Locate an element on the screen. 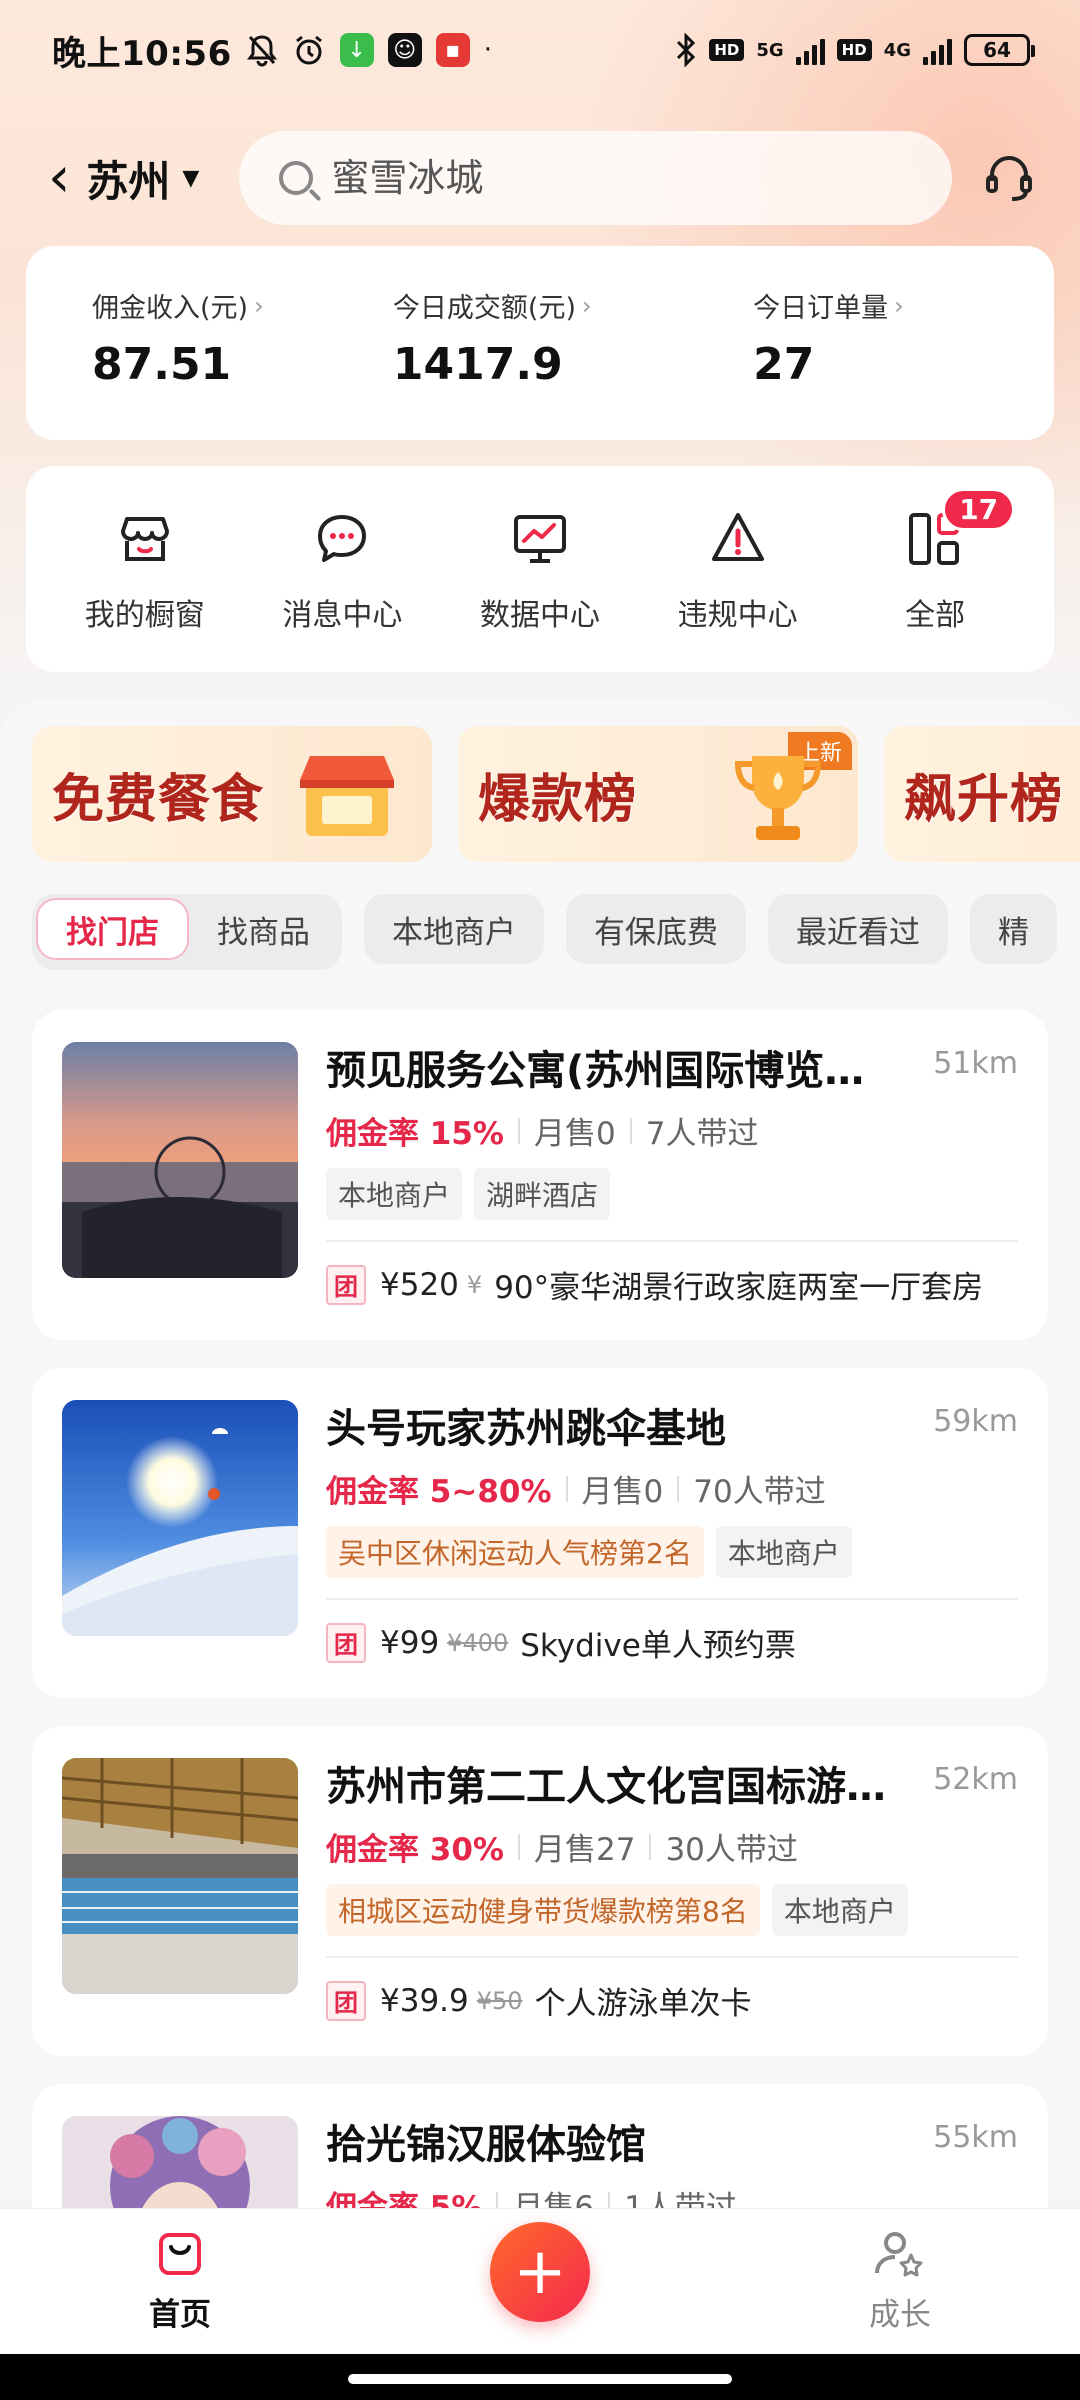 The image size is (1080, 2400). nav-home: 首页 is located at coordinates (180, 2281).